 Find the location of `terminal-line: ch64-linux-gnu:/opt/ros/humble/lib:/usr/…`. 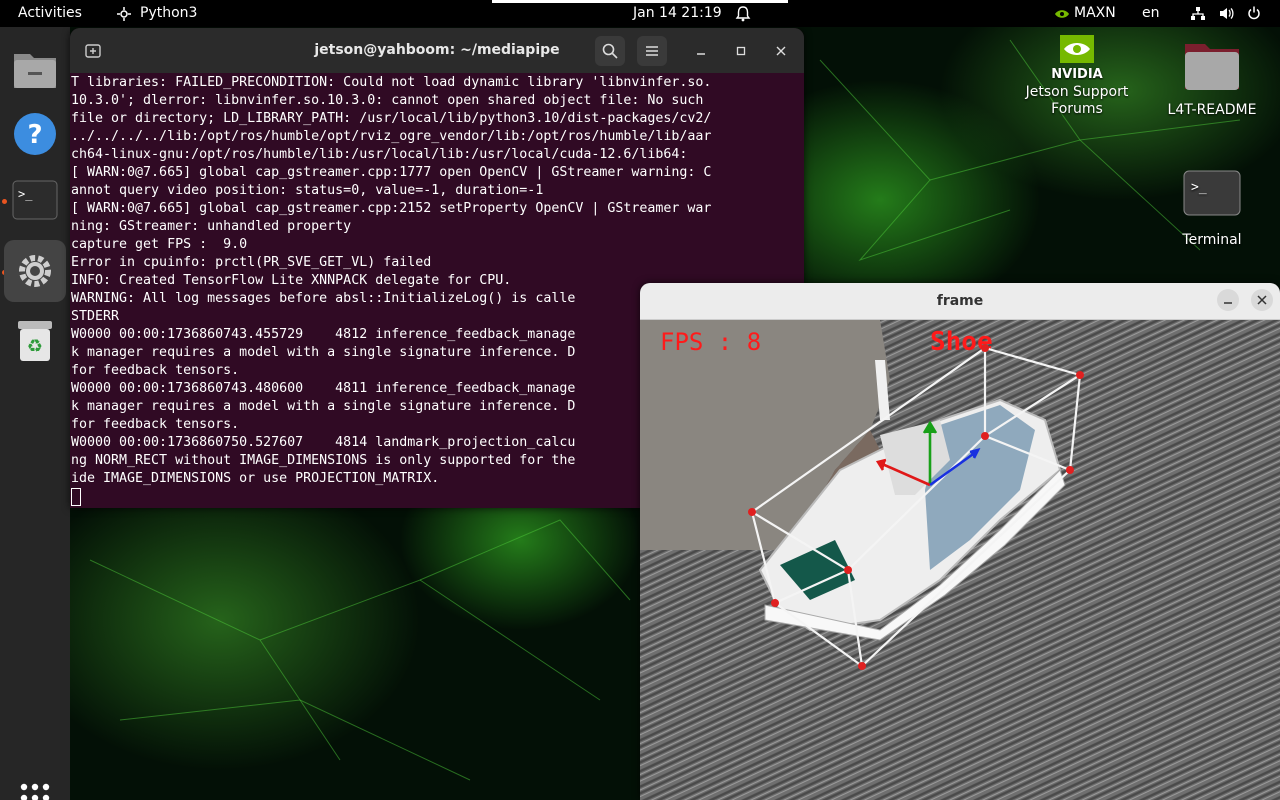

terminal-line: ch64-linux-gnu:/opt/ros/humble/lib:/usr/… is located at coordinates (379, 154).